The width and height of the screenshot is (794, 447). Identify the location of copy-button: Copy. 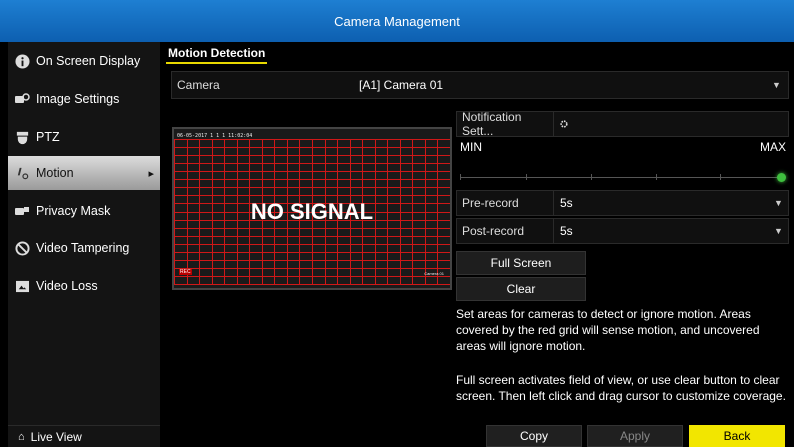
(534, 436).